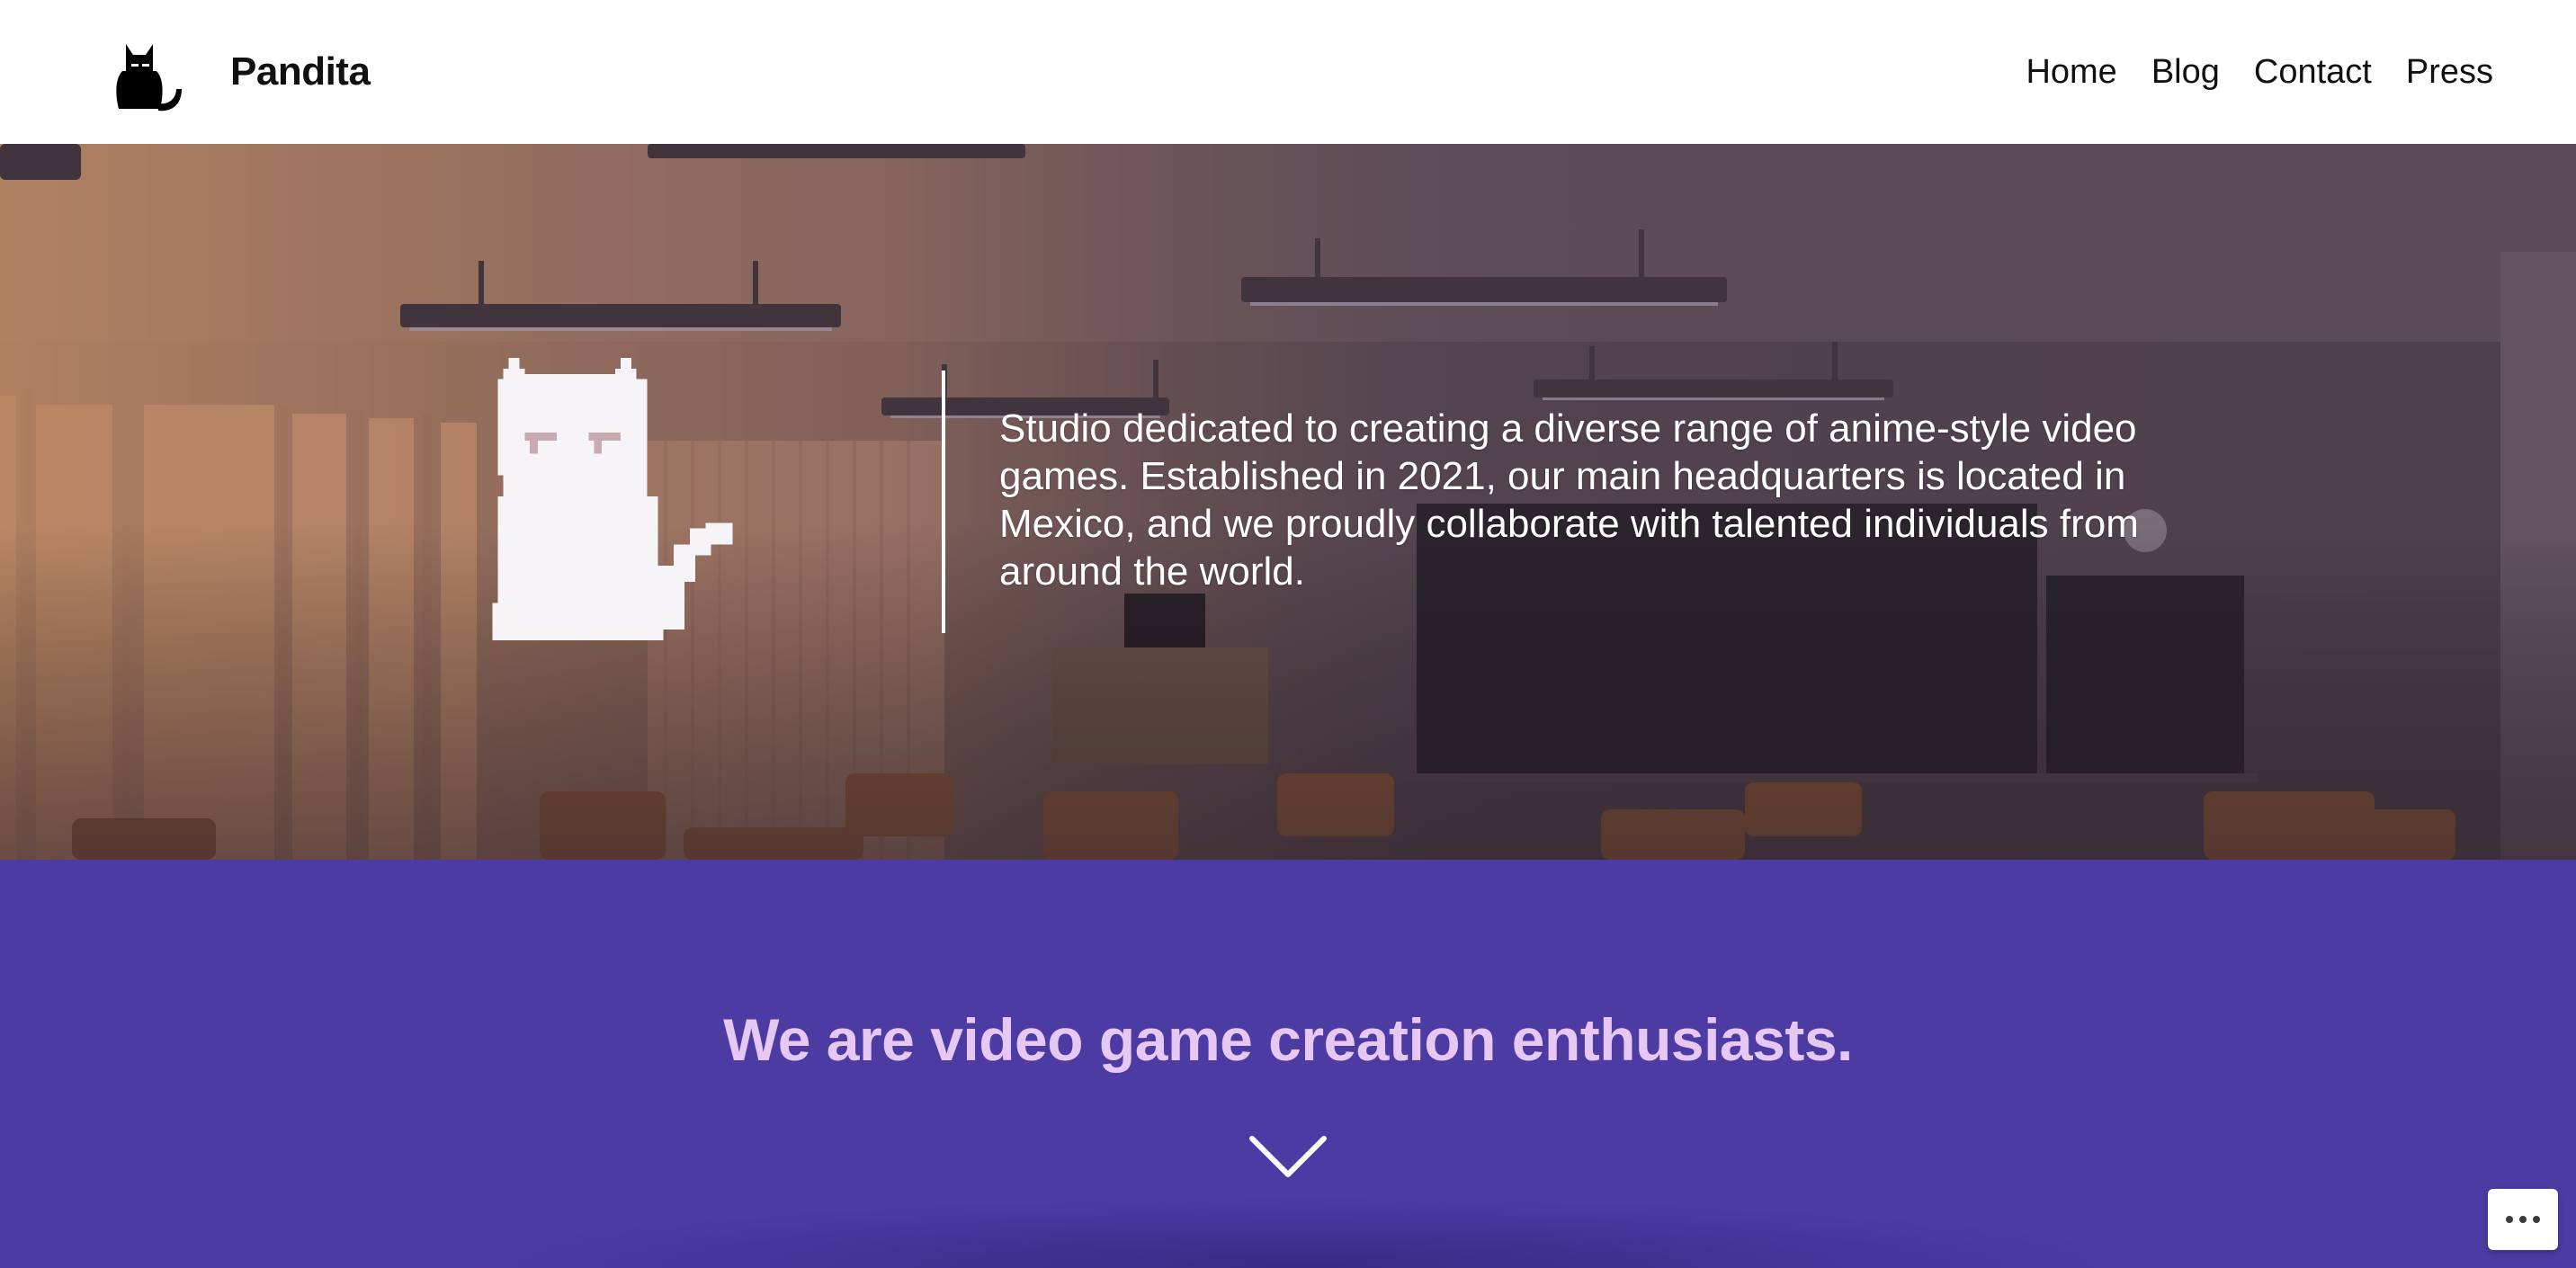 The image size is (2576, 1268). What do you see at coordinates (943, 502) in the screenshot?
I see `hero-divider` at bounding box center [943, 502].